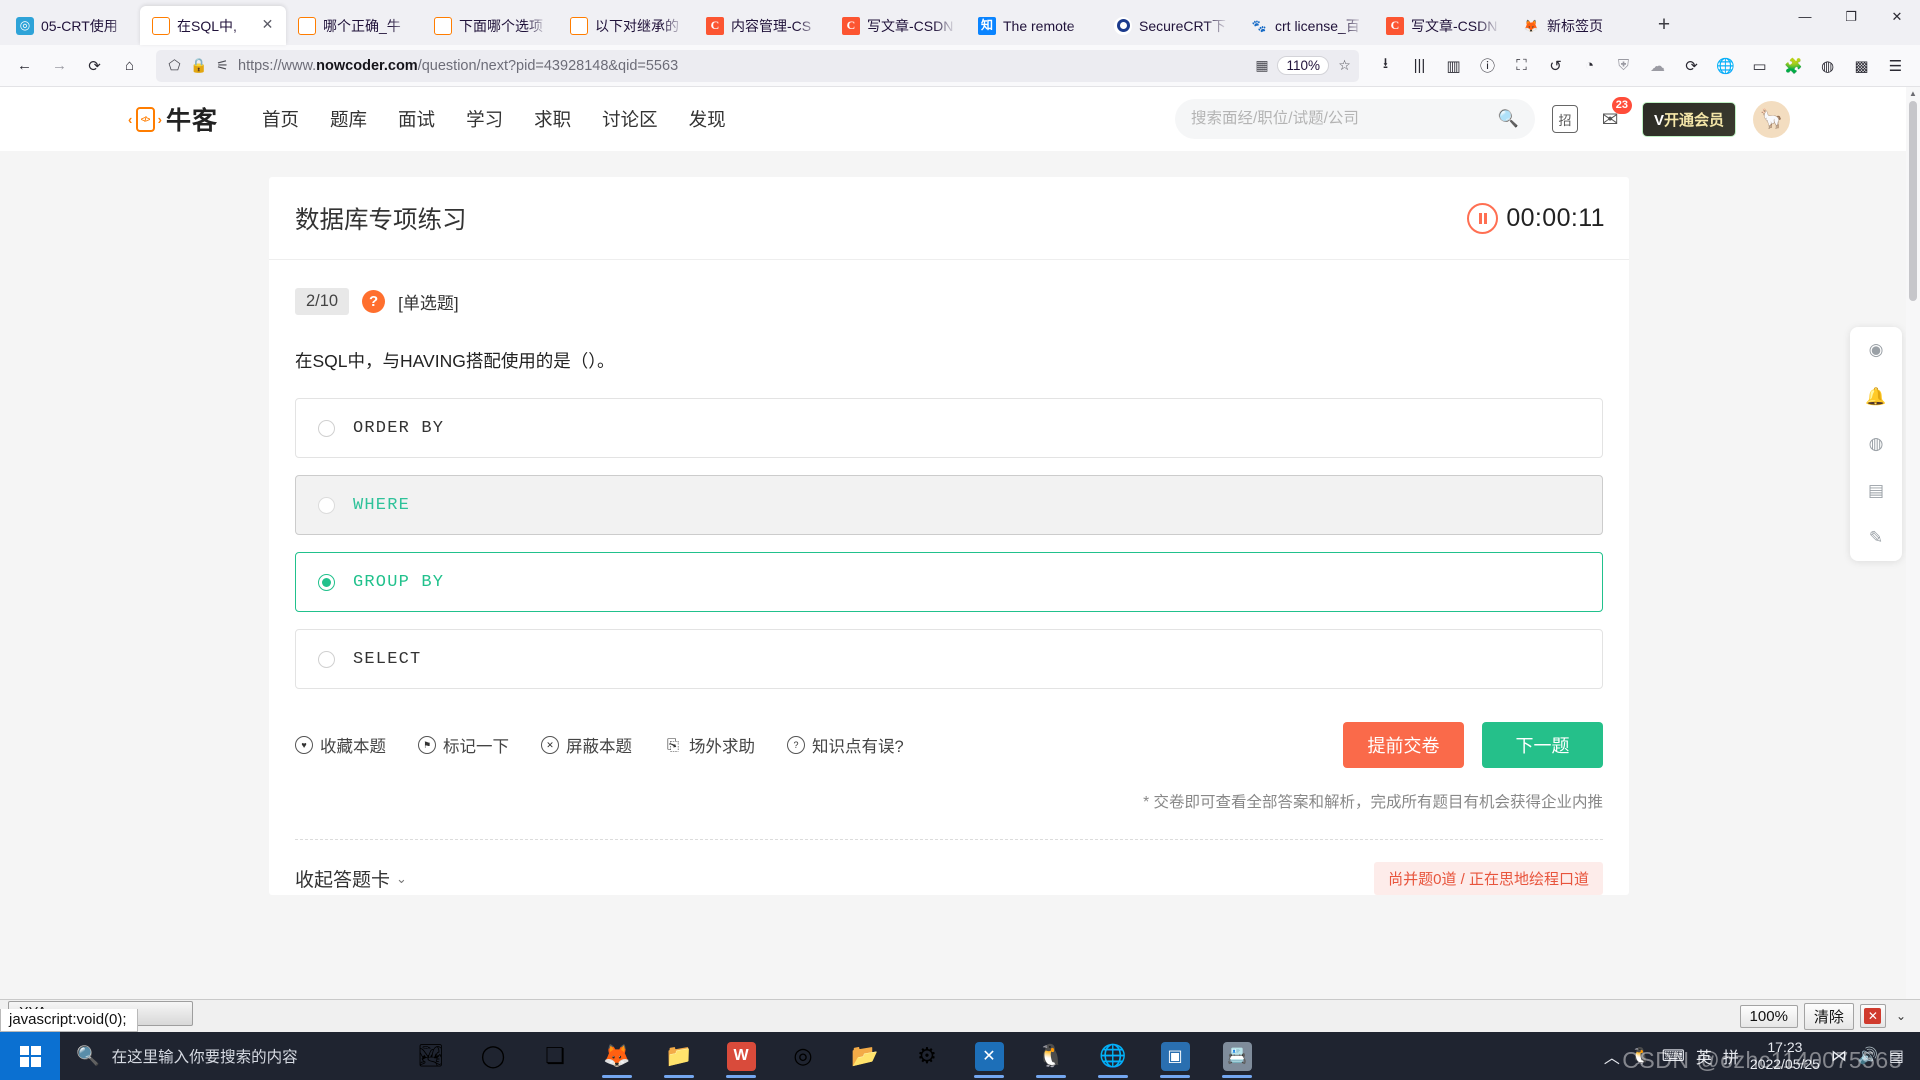 The height and width of the screenshot is (1080, 1920). What do you see at coordinates (1731, 1056) in the screenshot?
I see `ime-pinyin-icon: 拼` at bounding box center [1731, 1056].